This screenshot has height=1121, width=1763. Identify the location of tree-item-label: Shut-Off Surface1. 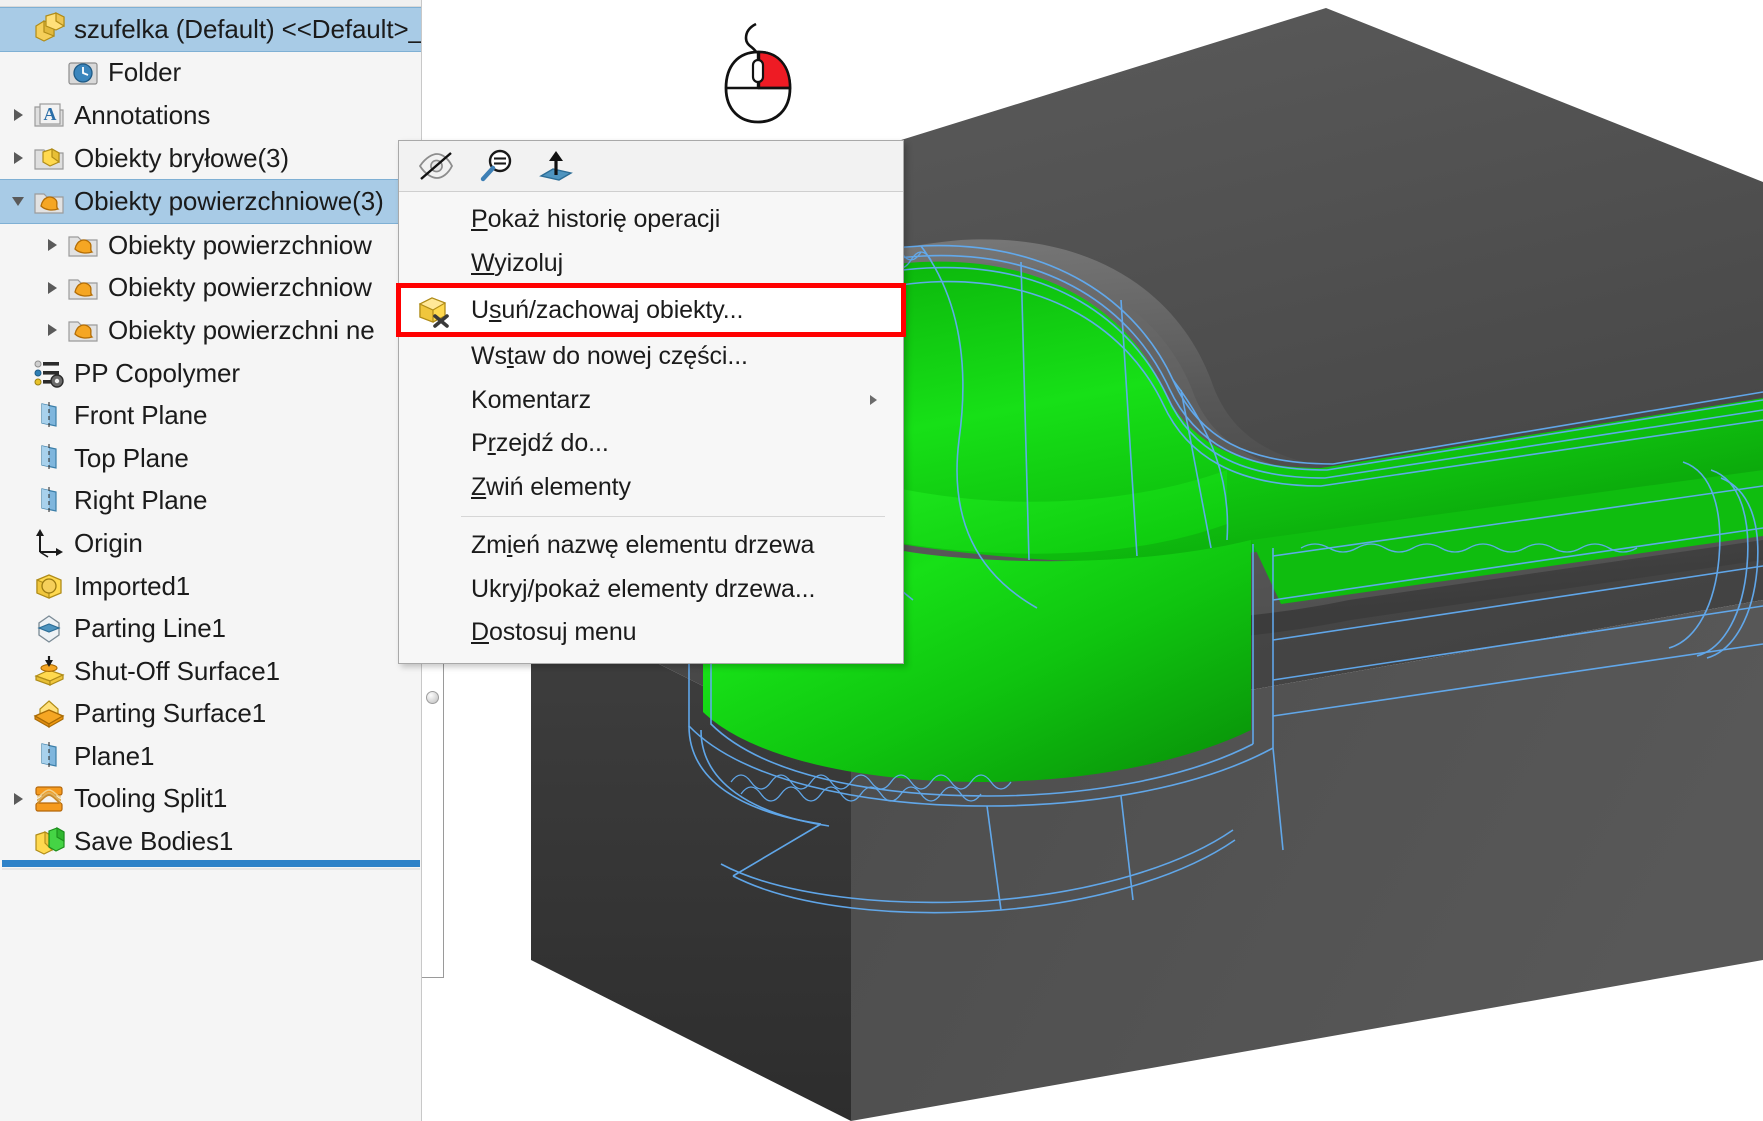
(177, 670).